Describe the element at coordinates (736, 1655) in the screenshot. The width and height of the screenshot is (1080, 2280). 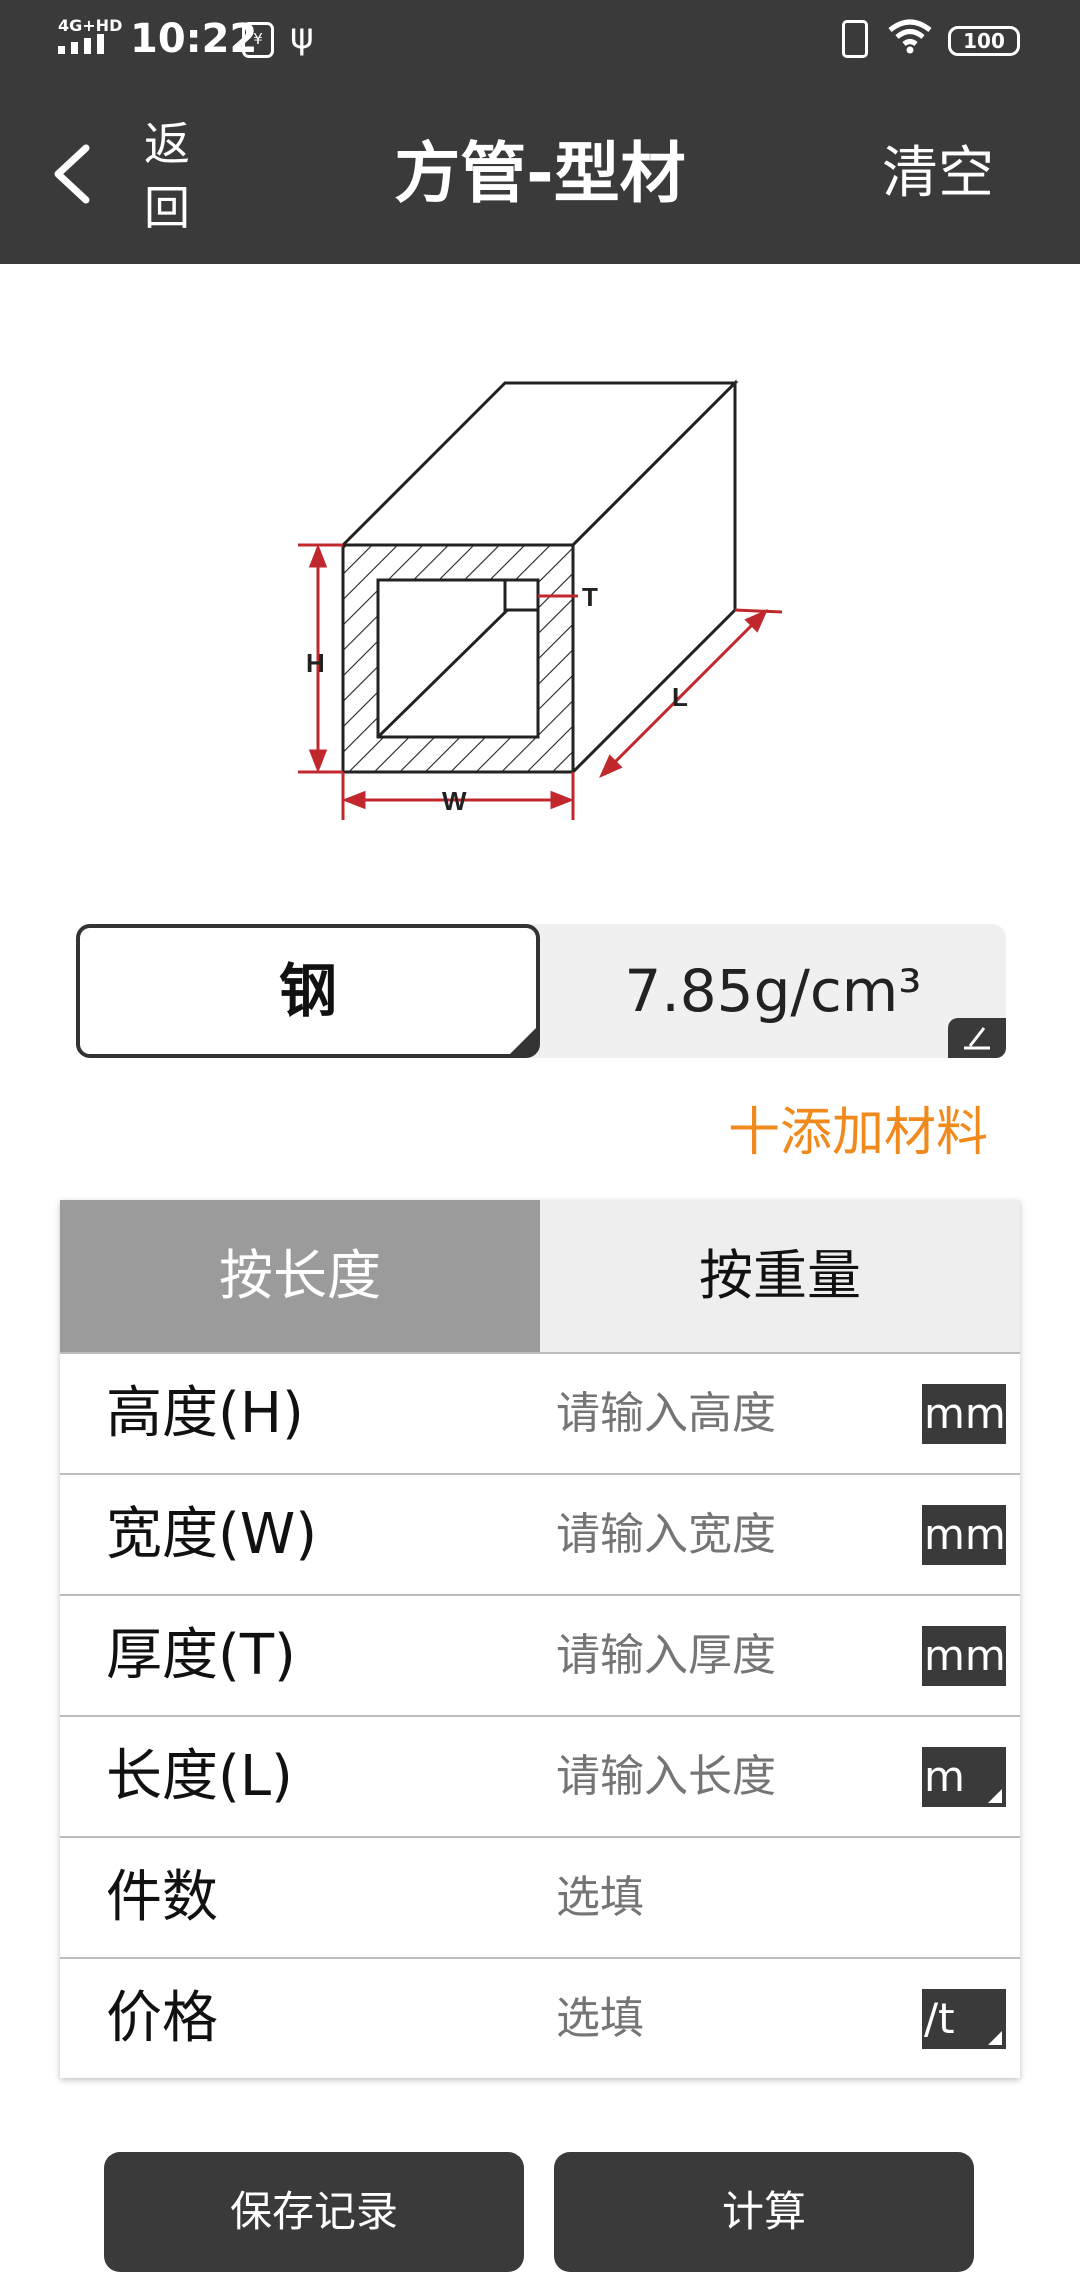
I see `thickness-input` at that location.